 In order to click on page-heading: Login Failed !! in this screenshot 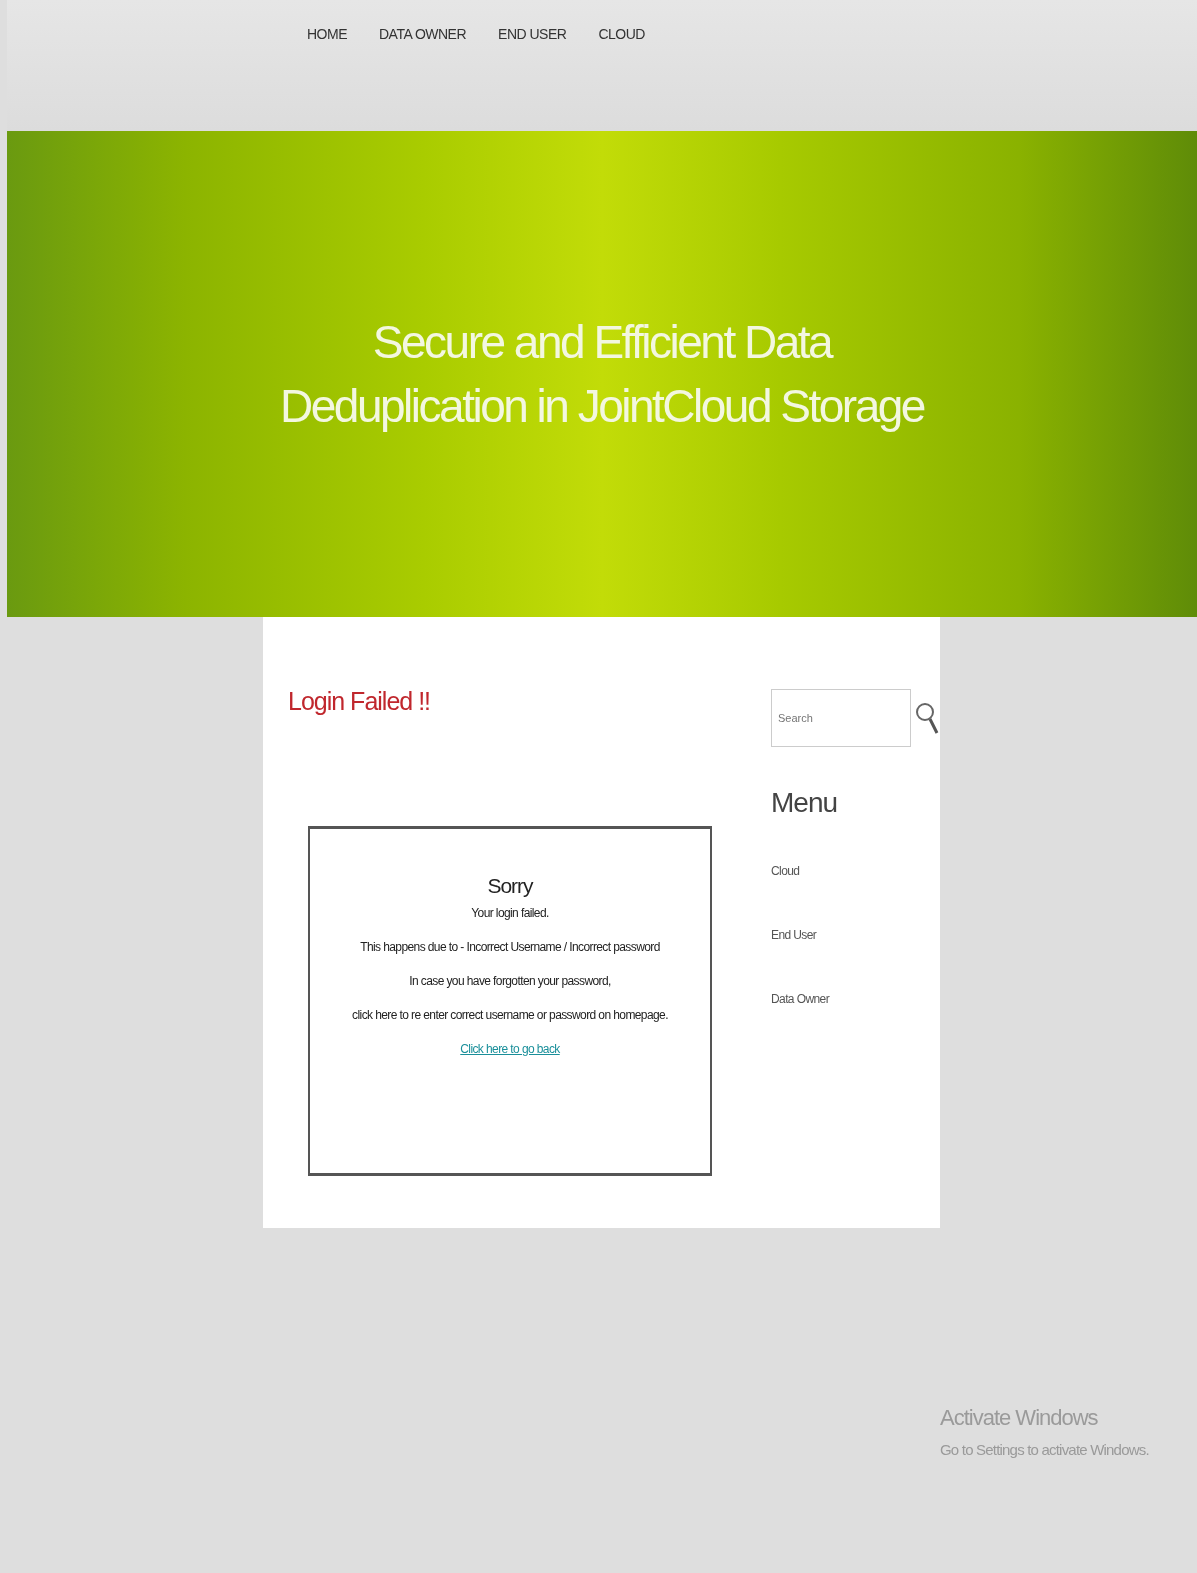, I will do `click(360, 701)`.